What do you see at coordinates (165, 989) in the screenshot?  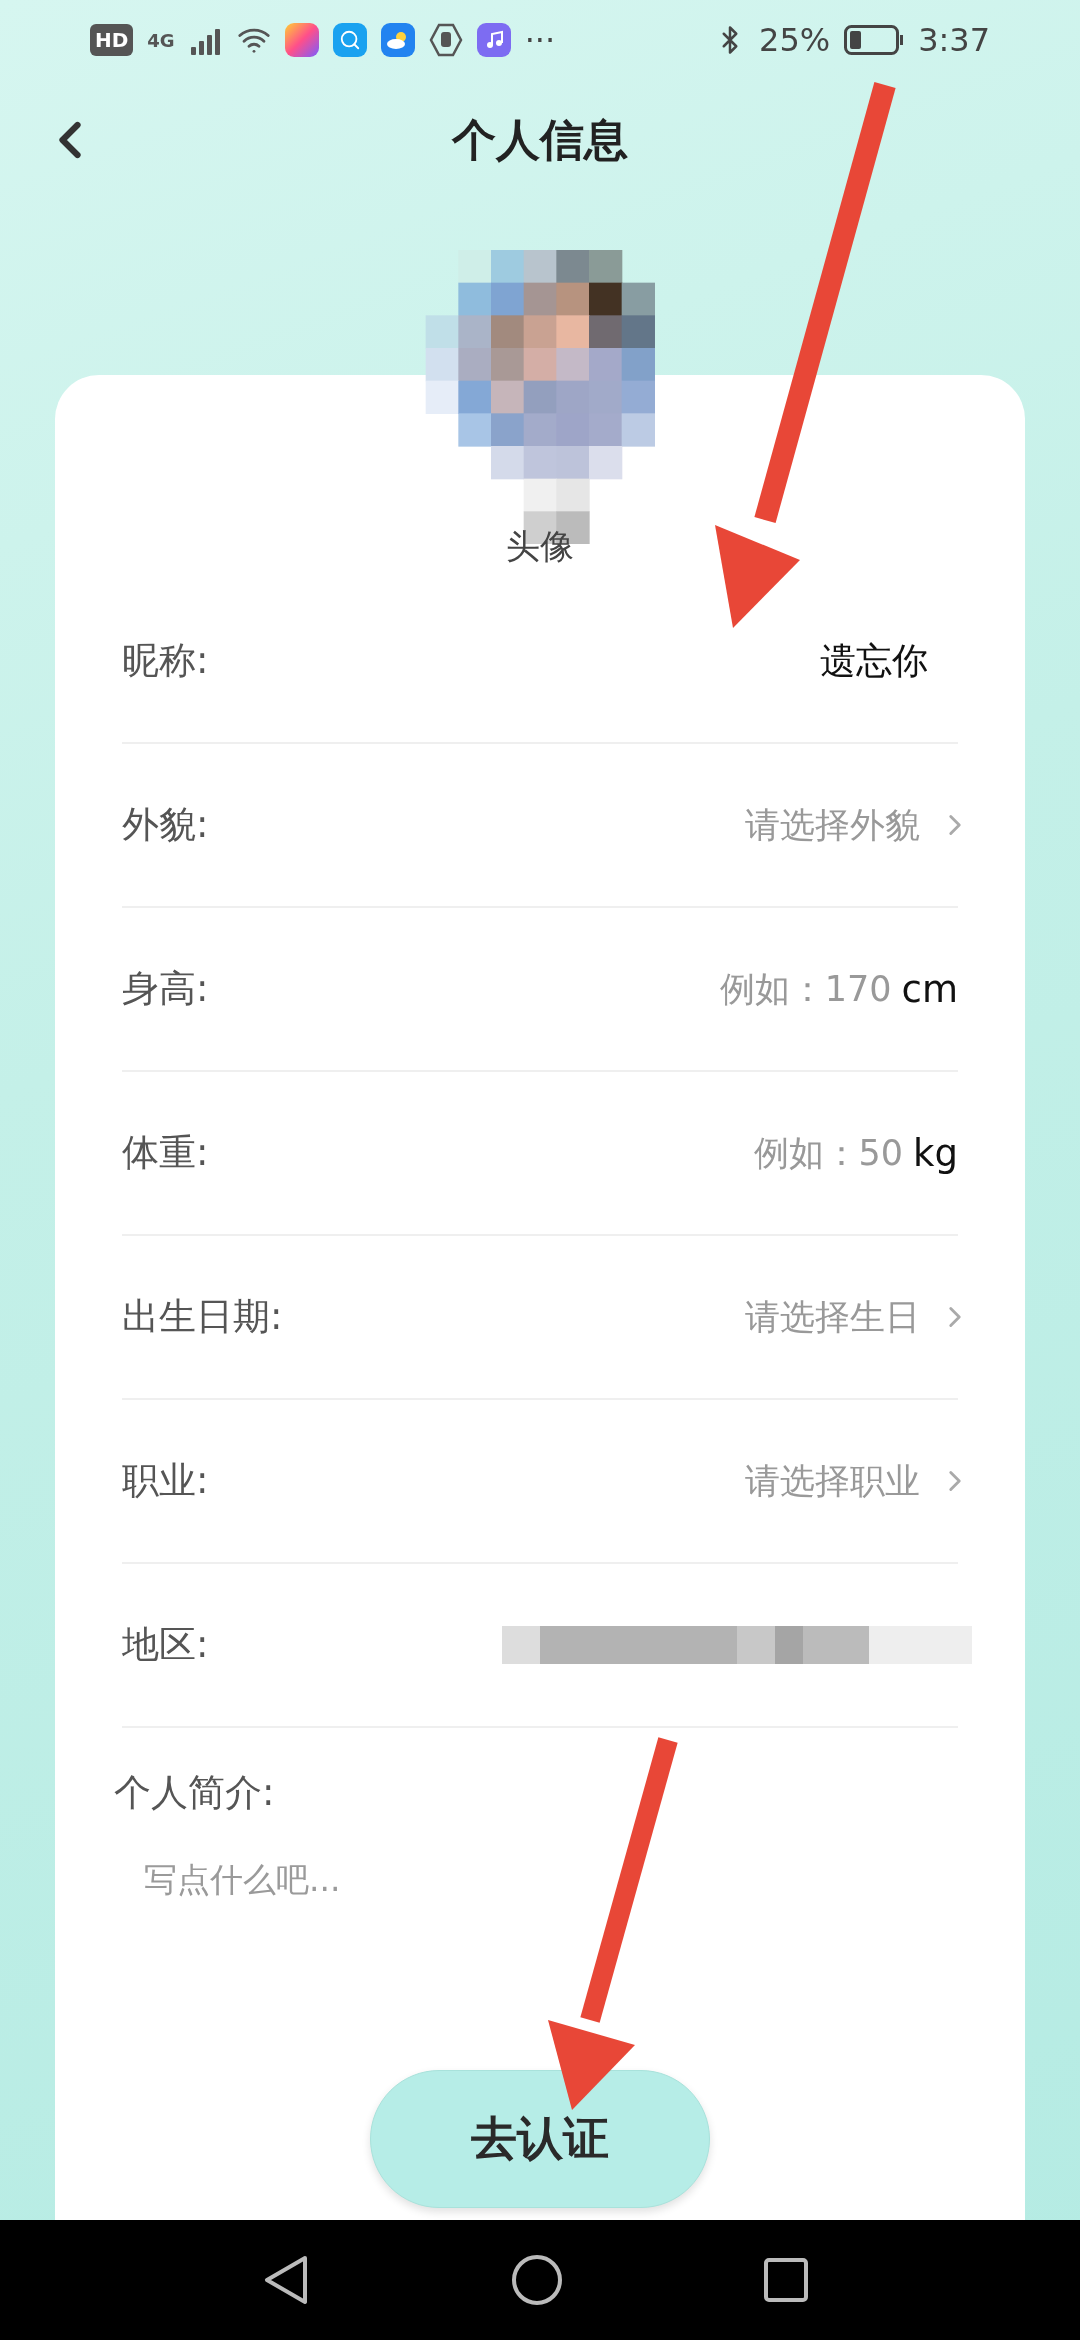 I see `field-label: 身高:` at bounding box center [165, 989].